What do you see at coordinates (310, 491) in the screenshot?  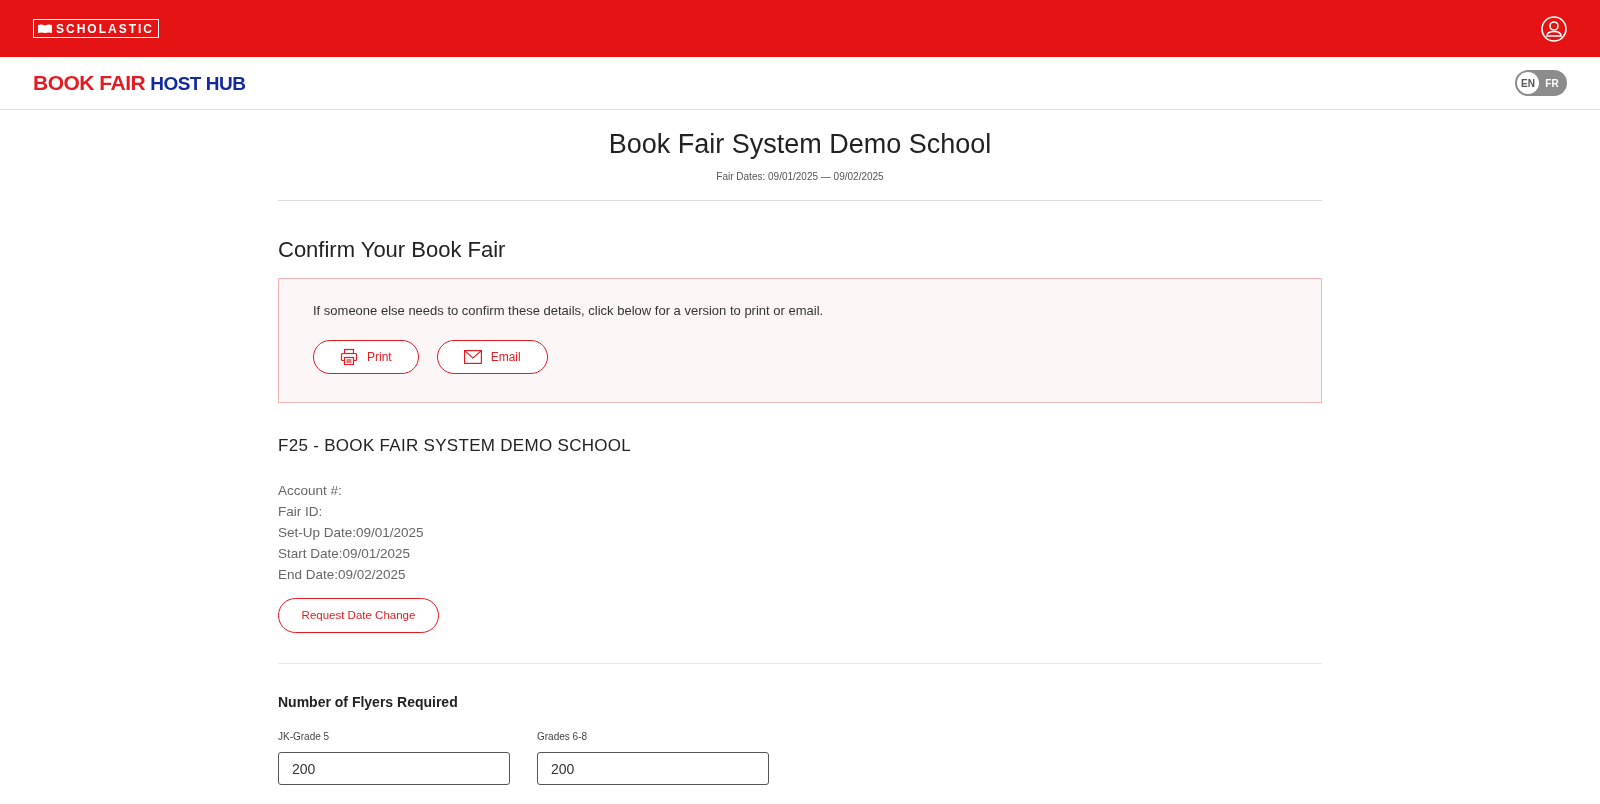 I see `fair-detail: Account #:` at bounding box center [310, 491].